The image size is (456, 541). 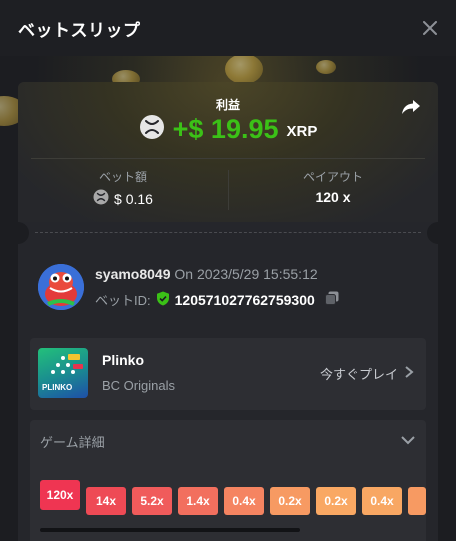 What do you see at coordinates (430, 28) in the screenshot?
I see `close-icon` at bounding box center [430, 28].